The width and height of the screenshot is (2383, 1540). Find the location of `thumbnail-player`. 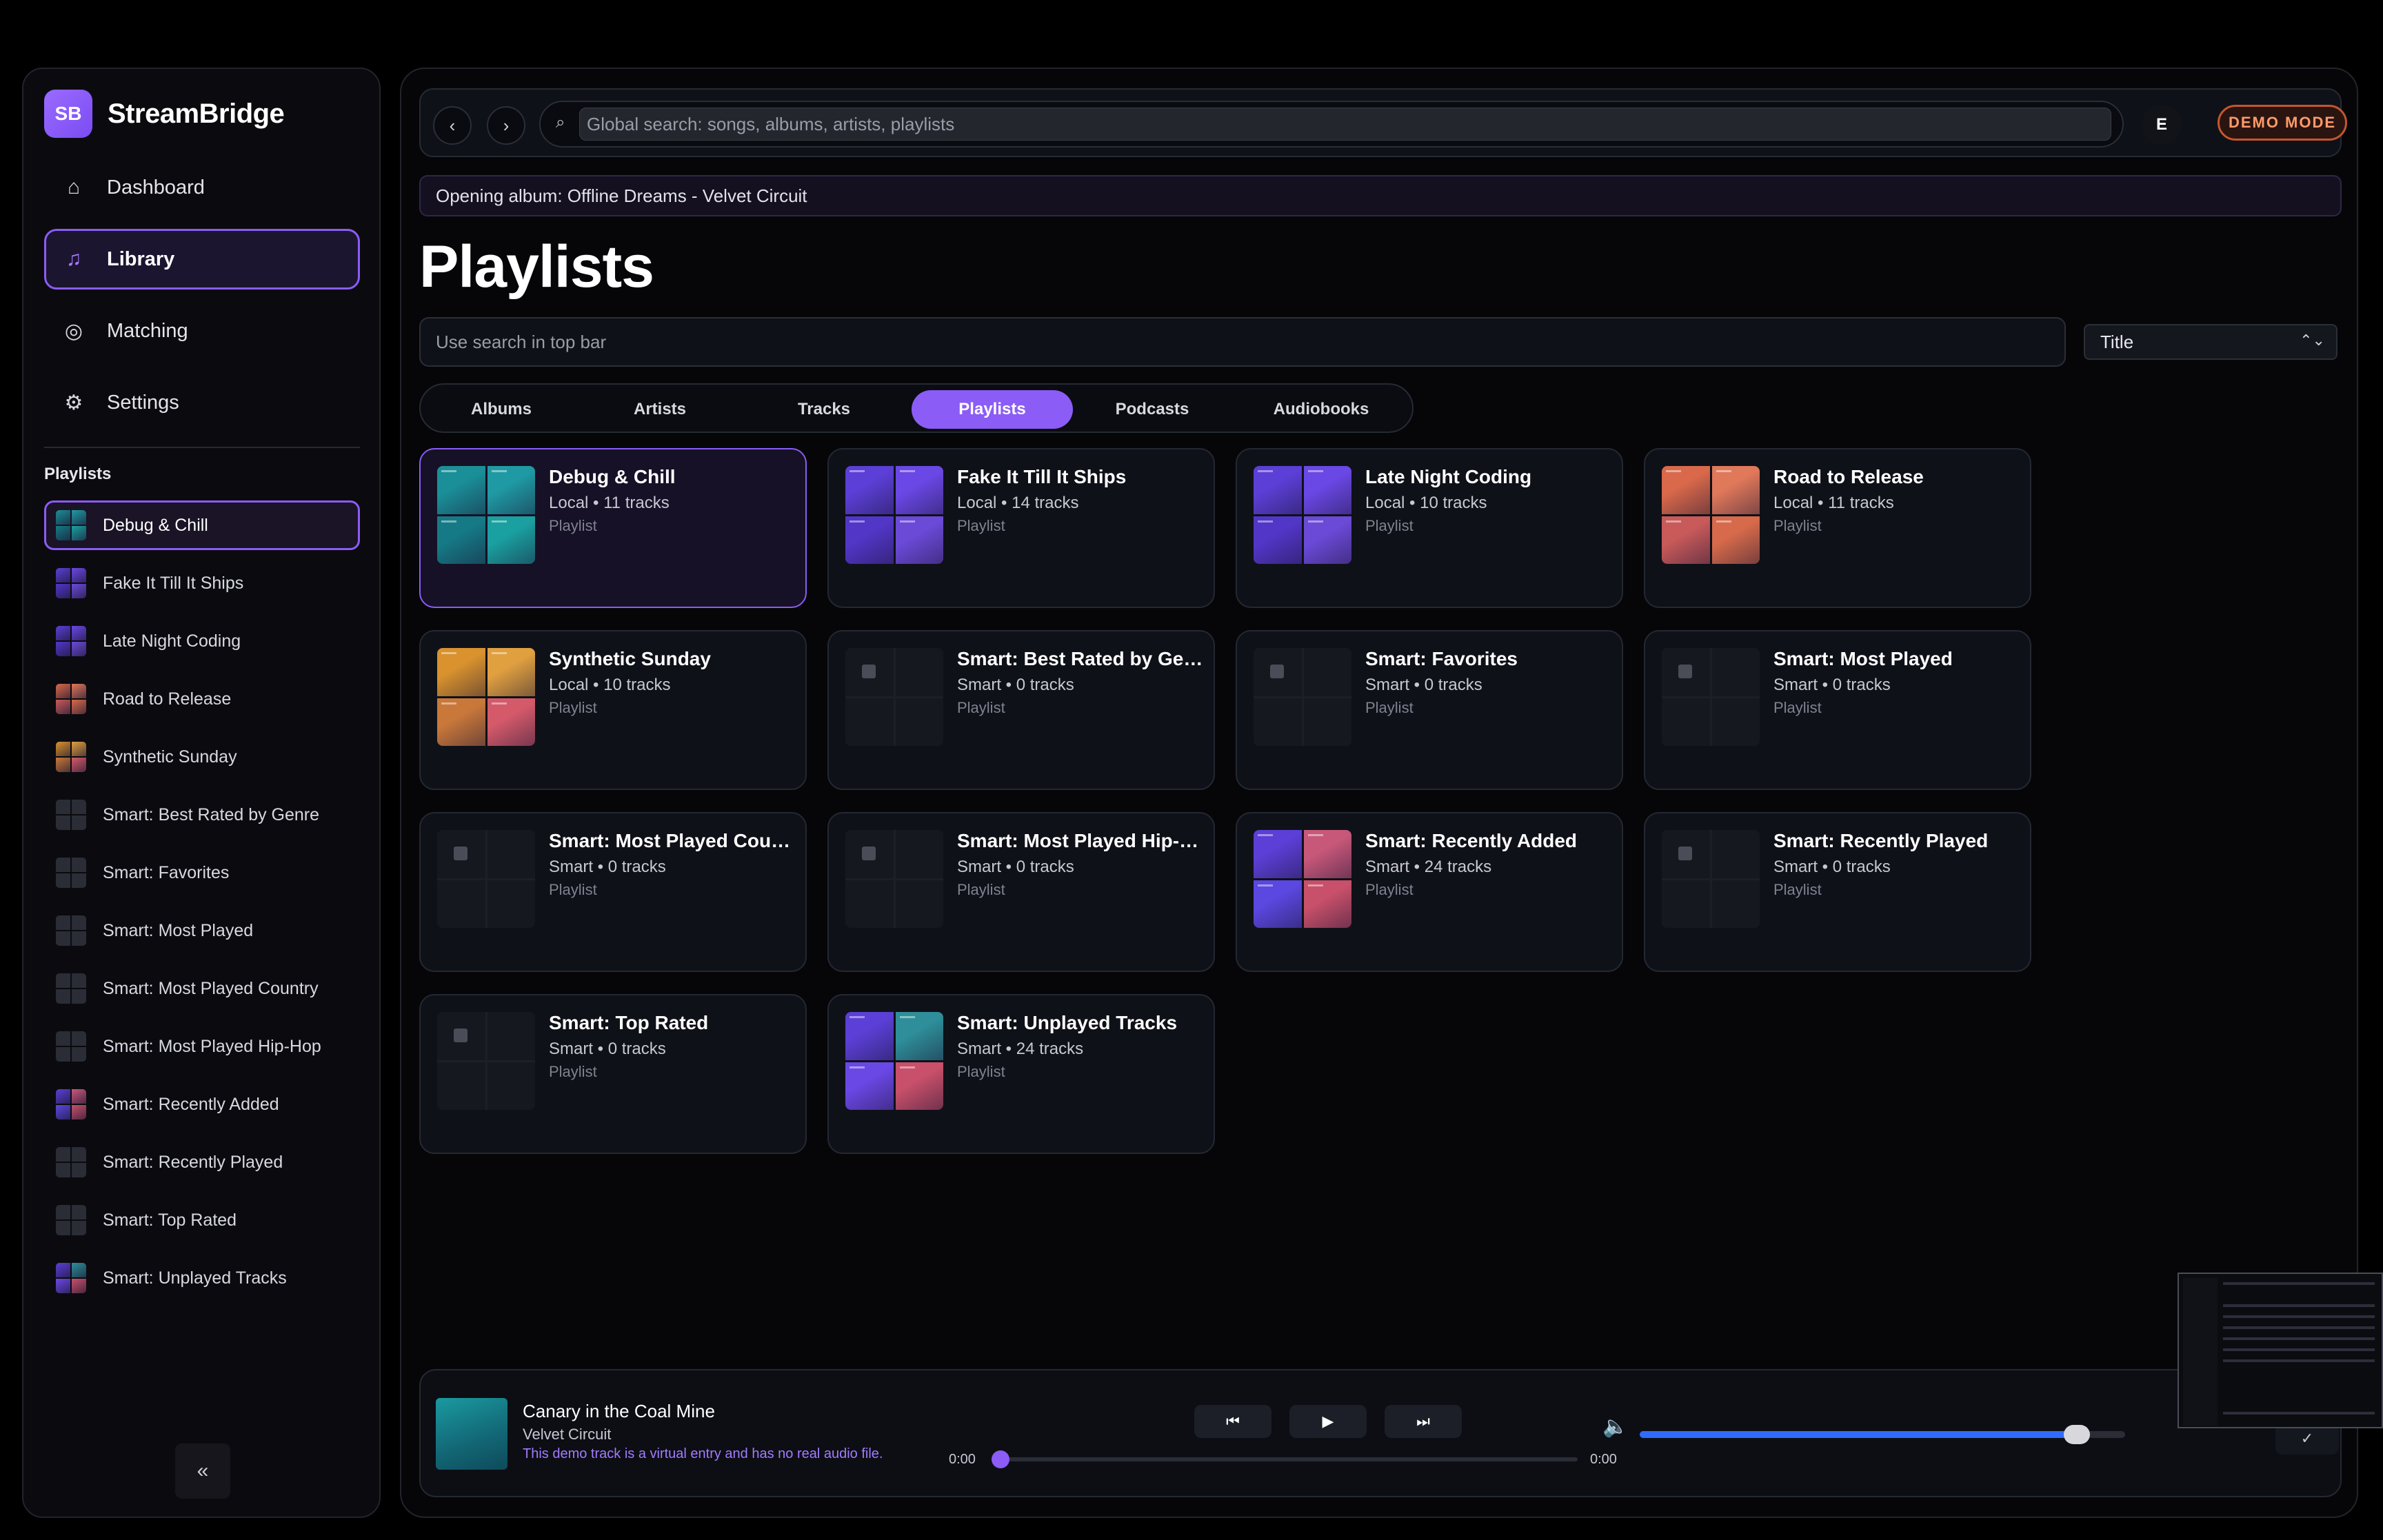

thumbnail-player is located at coordinates (2299, 1414).